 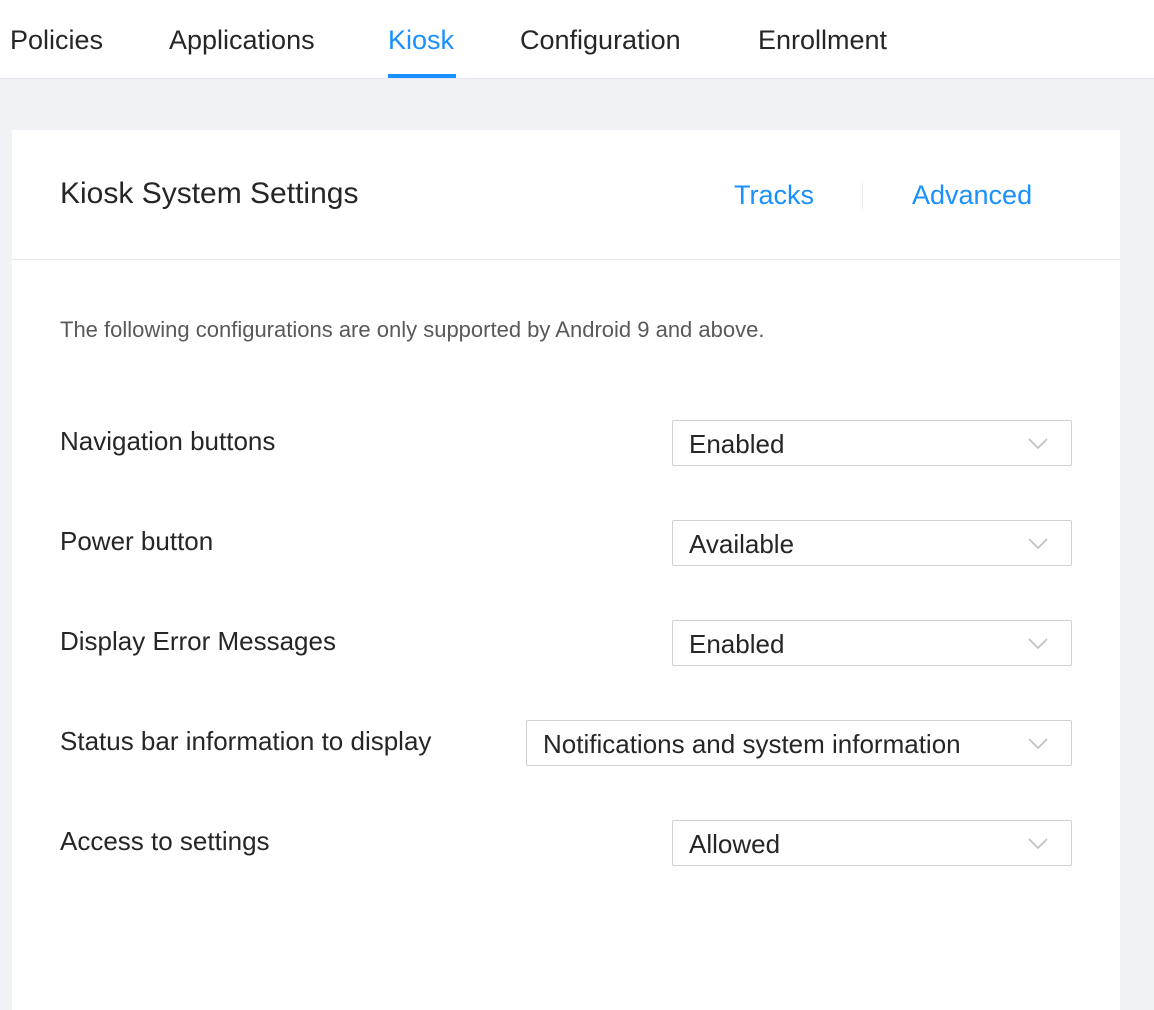 What do you see at coordinates (752, 744) in the screenshot?
I see `status-bar-info-value: Notifications and system information` at bounding box center [752, 744].